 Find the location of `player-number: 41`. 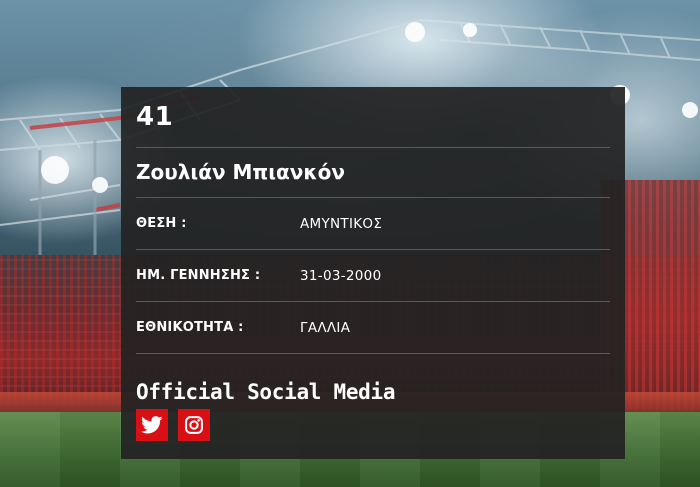

player-number: 41 is located at coordinates (155, 117).